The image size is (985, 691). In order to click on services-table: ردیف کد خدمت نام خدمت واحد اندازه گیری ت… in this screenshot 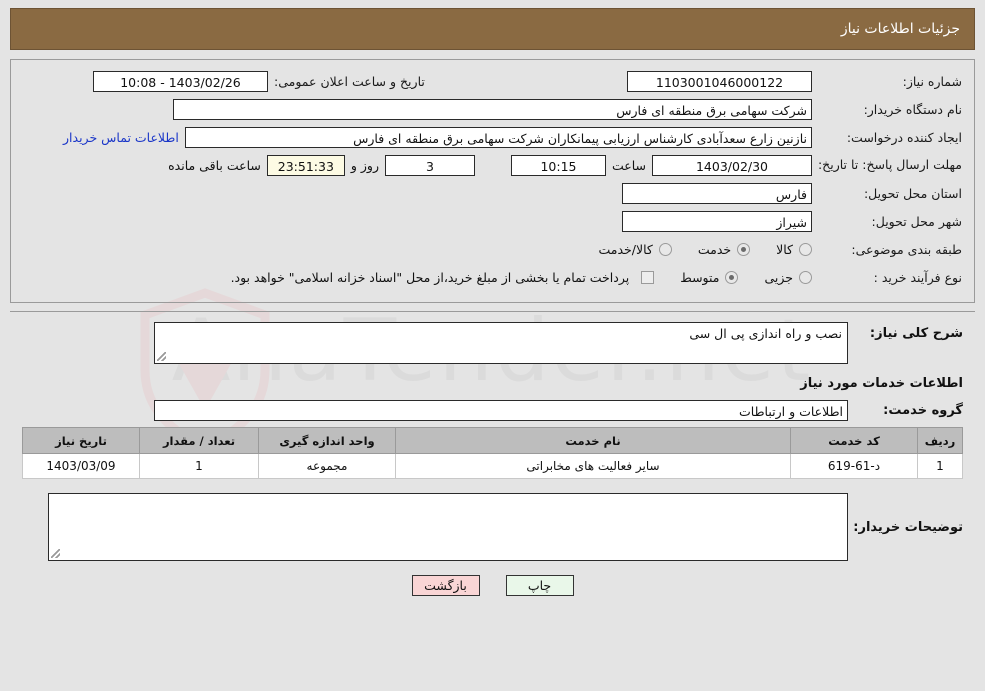, I will do `click(492, 453)`.